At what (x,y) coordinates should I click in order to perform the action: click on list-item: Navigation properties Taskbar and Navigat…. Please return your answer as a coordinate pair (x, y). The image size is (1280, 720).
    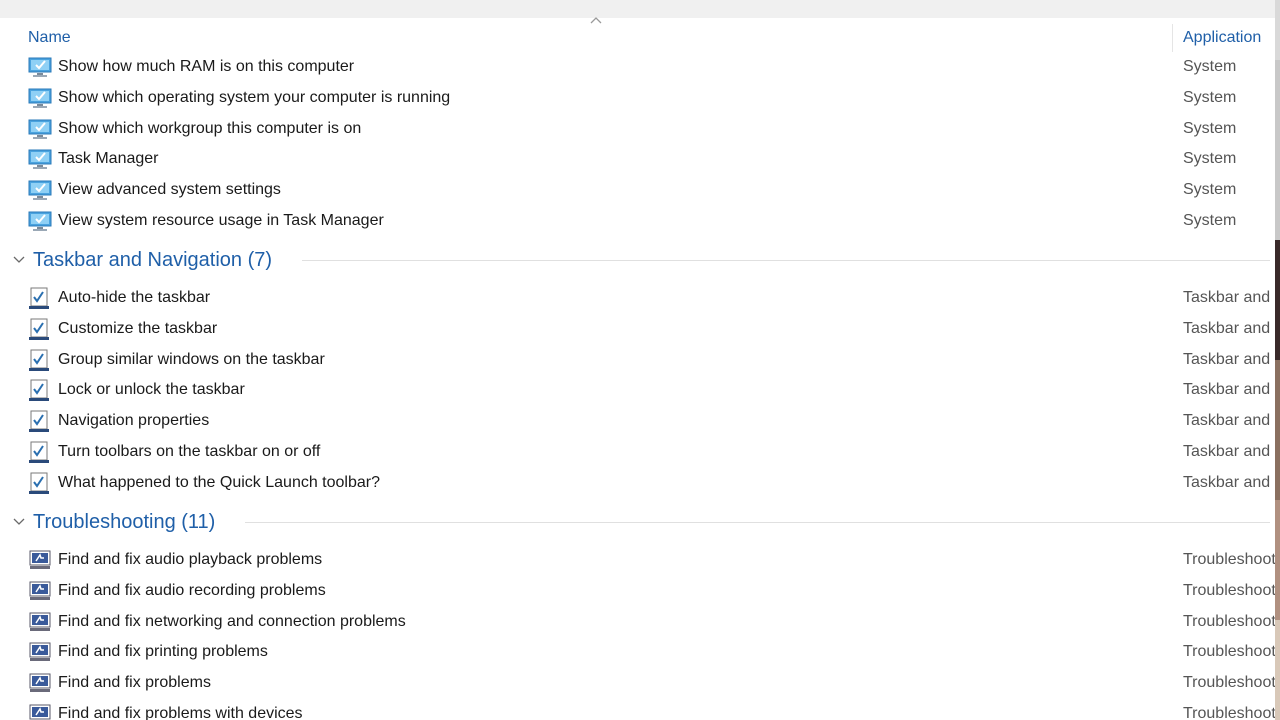
    Looking at the image, I should click on (637, 421).